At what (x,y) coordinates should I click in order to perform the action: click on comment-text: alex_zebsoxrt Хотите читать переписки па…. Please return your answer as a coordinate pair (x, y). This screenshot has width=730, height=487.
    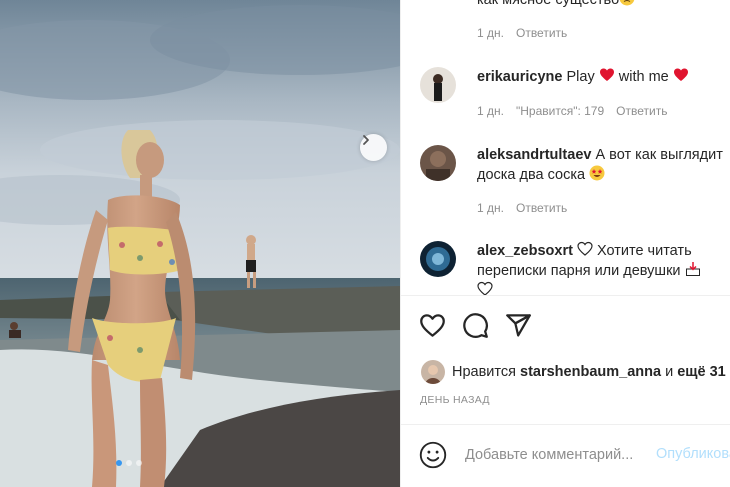
    Looking at the image, I should click on (589, 268).